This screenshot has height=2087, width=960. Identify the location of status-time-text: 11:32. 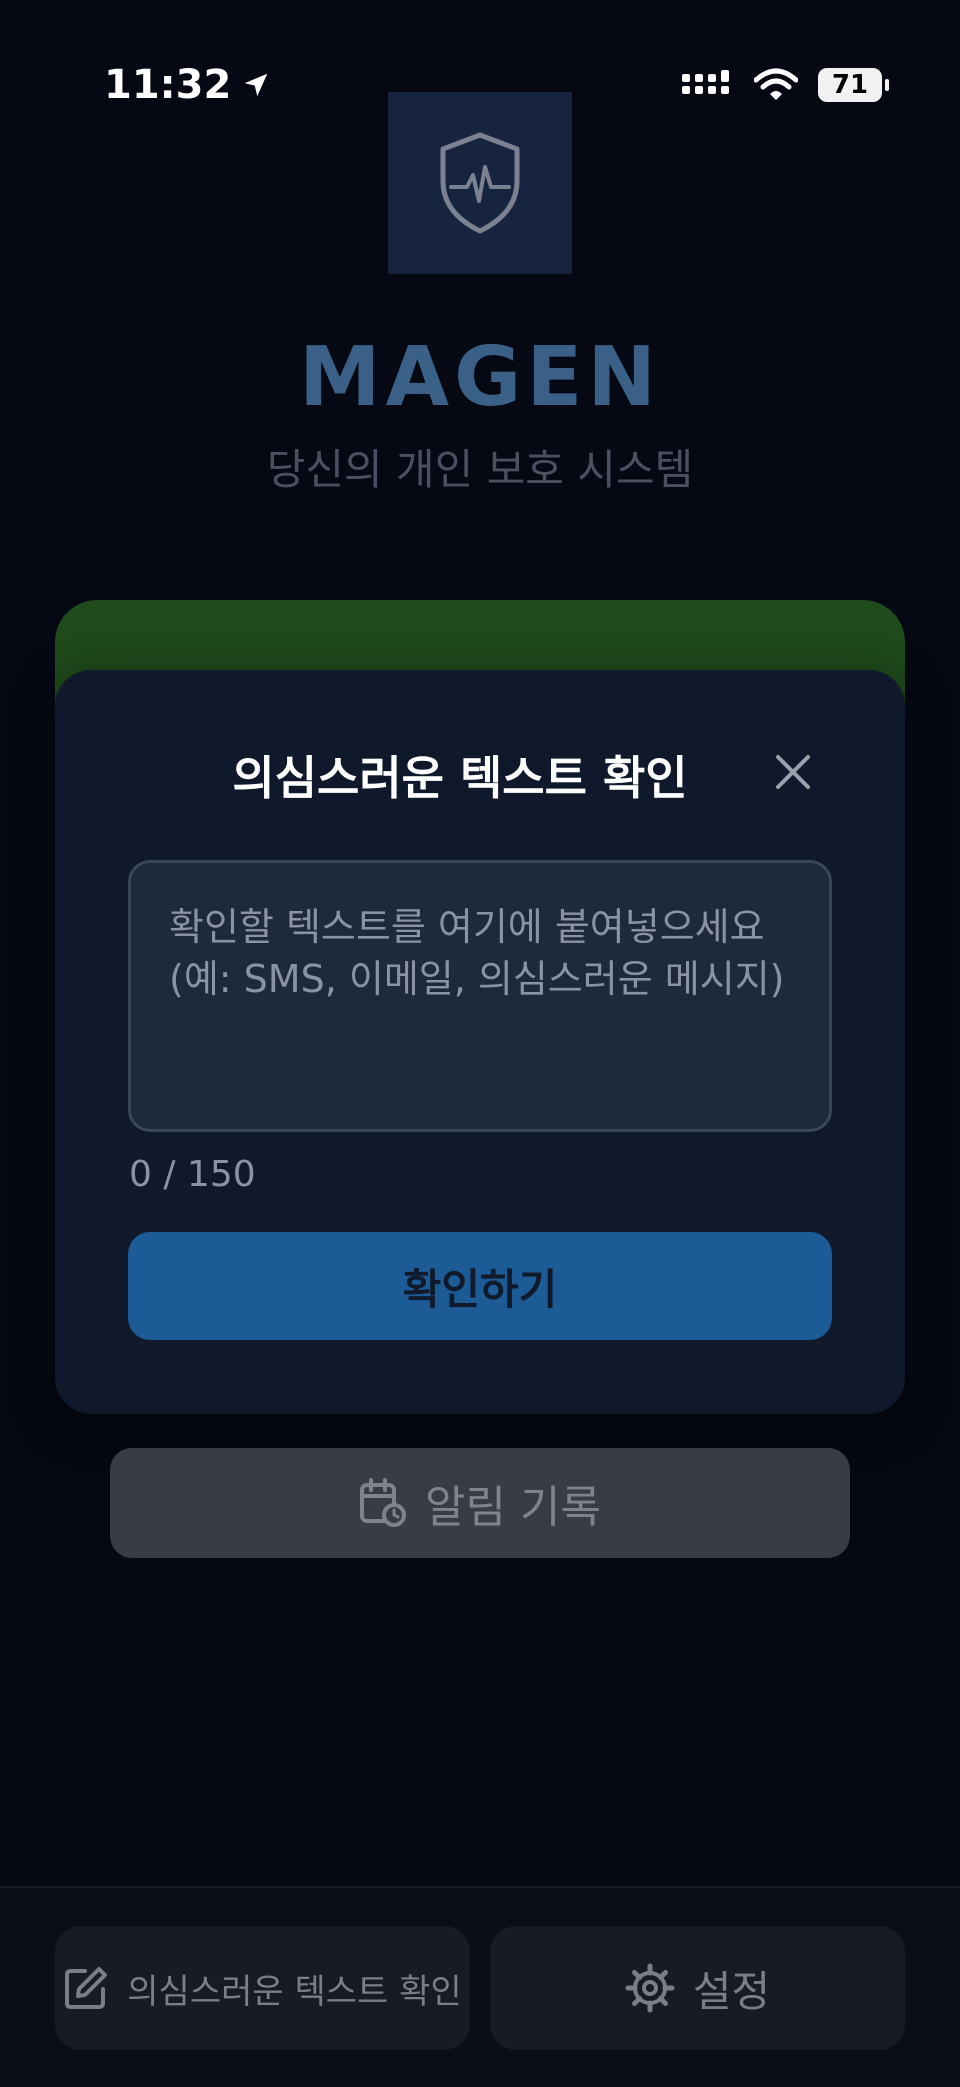
(168, 85).